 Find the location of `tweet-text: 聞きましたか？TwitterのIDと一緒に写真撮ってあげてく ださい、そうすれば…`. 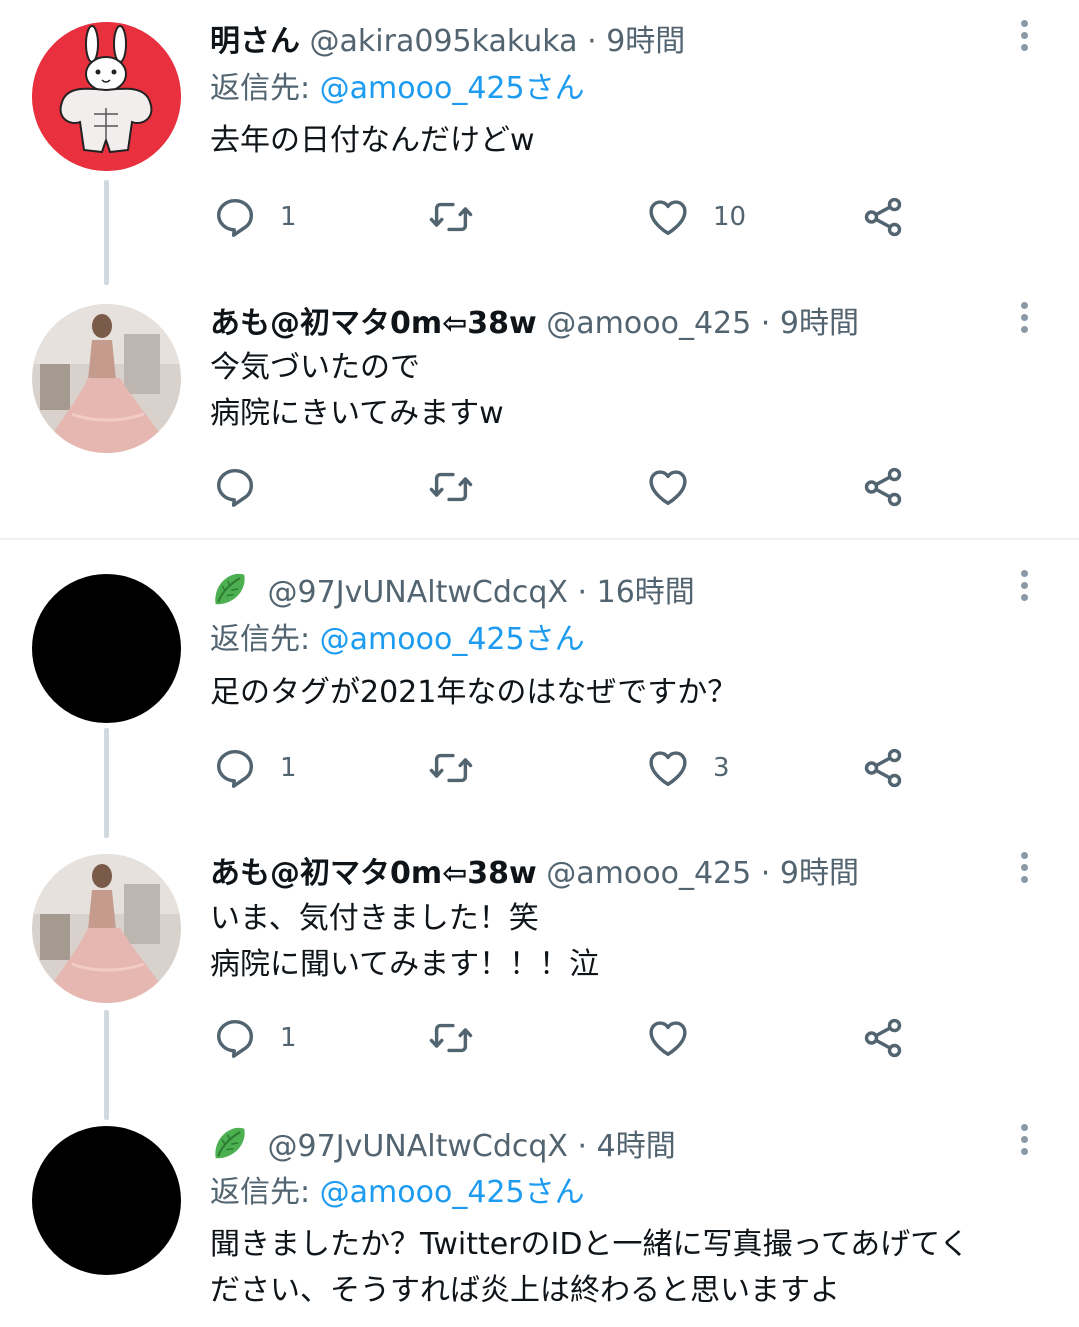

tweet-text: 聞きましたか？TwitterのIDと一緒に写真撮ってあげてく ださい、そうすれば… is located at coordinates (590, 1267).